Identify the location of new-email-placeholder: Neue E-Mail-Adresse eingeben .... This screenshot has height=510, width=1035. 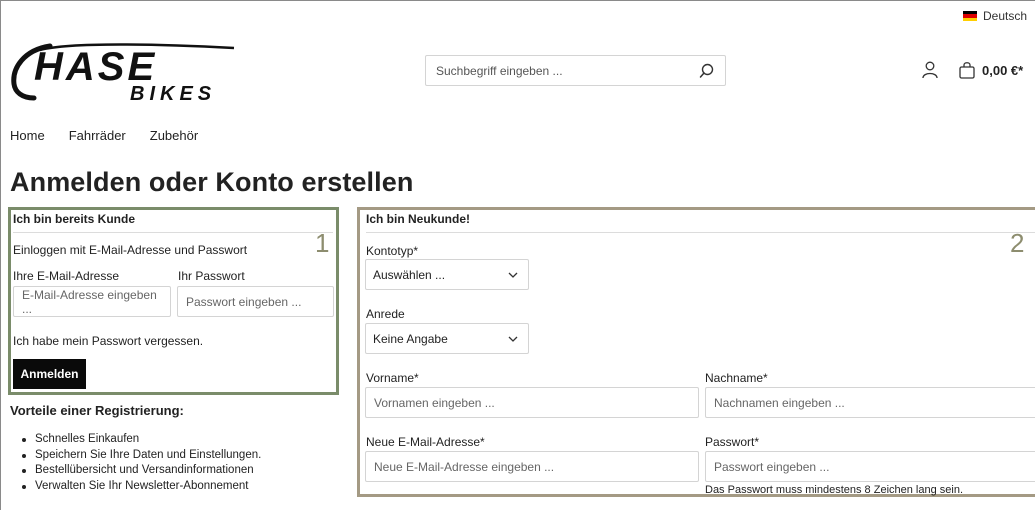
(464, 466).